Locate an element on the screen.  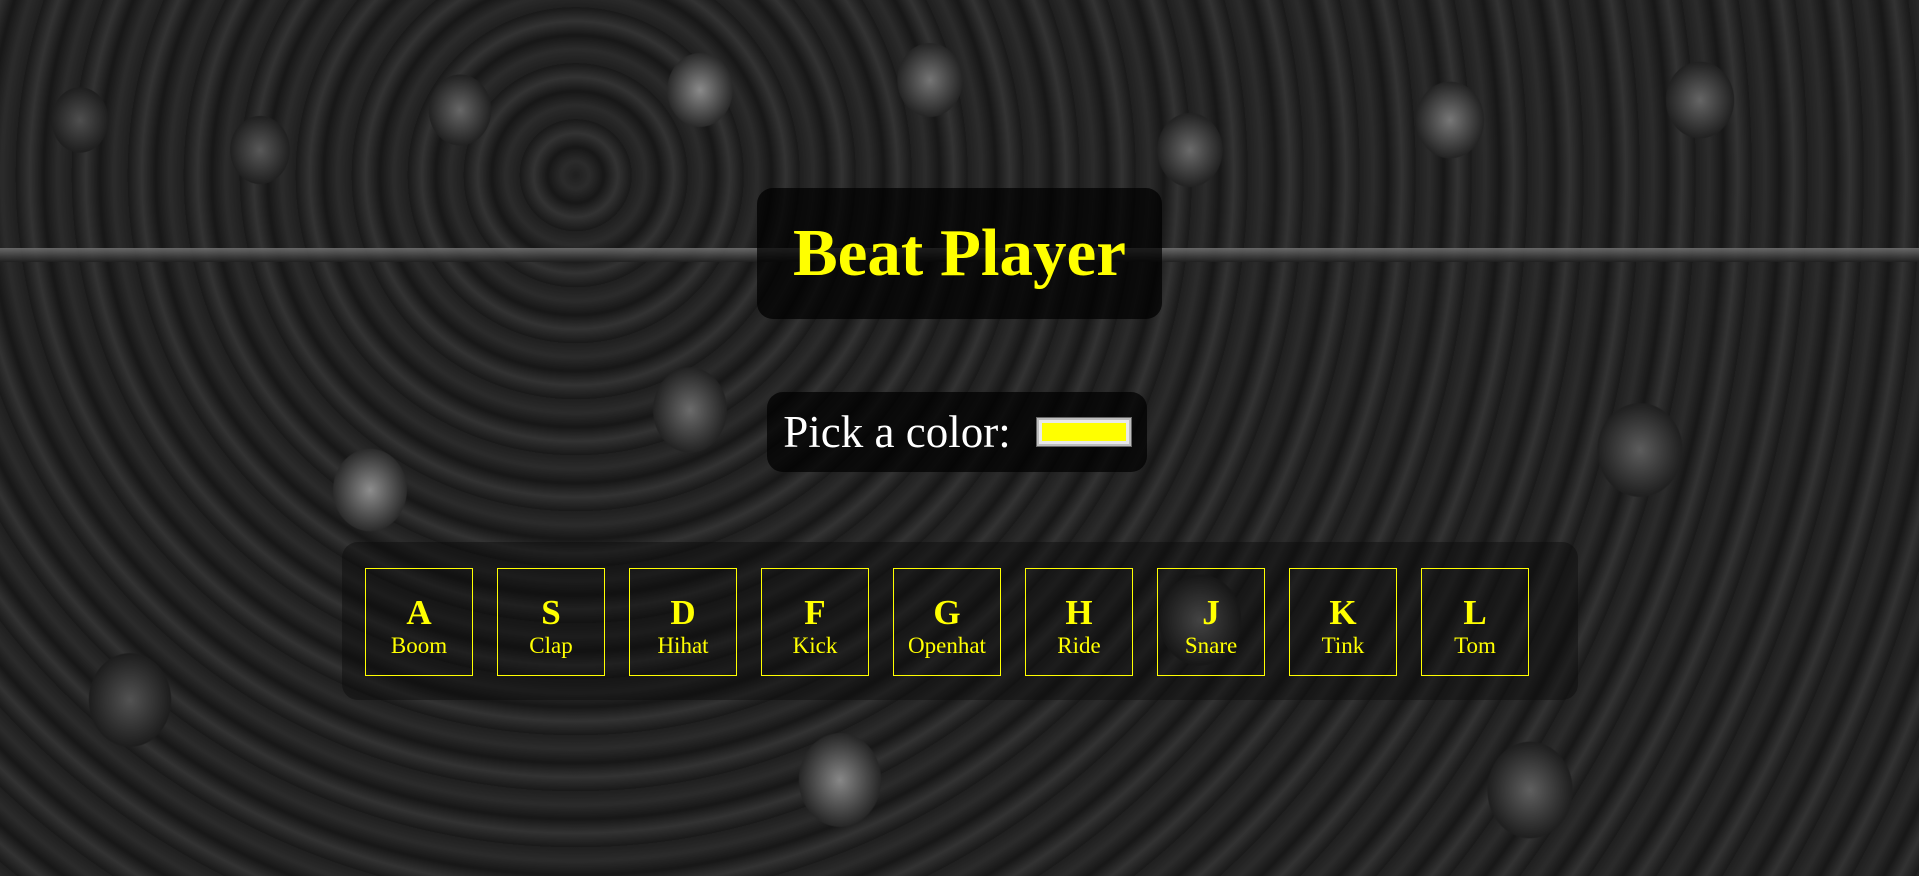
key-sound-label: Clap is located at coordinates (551, 645).